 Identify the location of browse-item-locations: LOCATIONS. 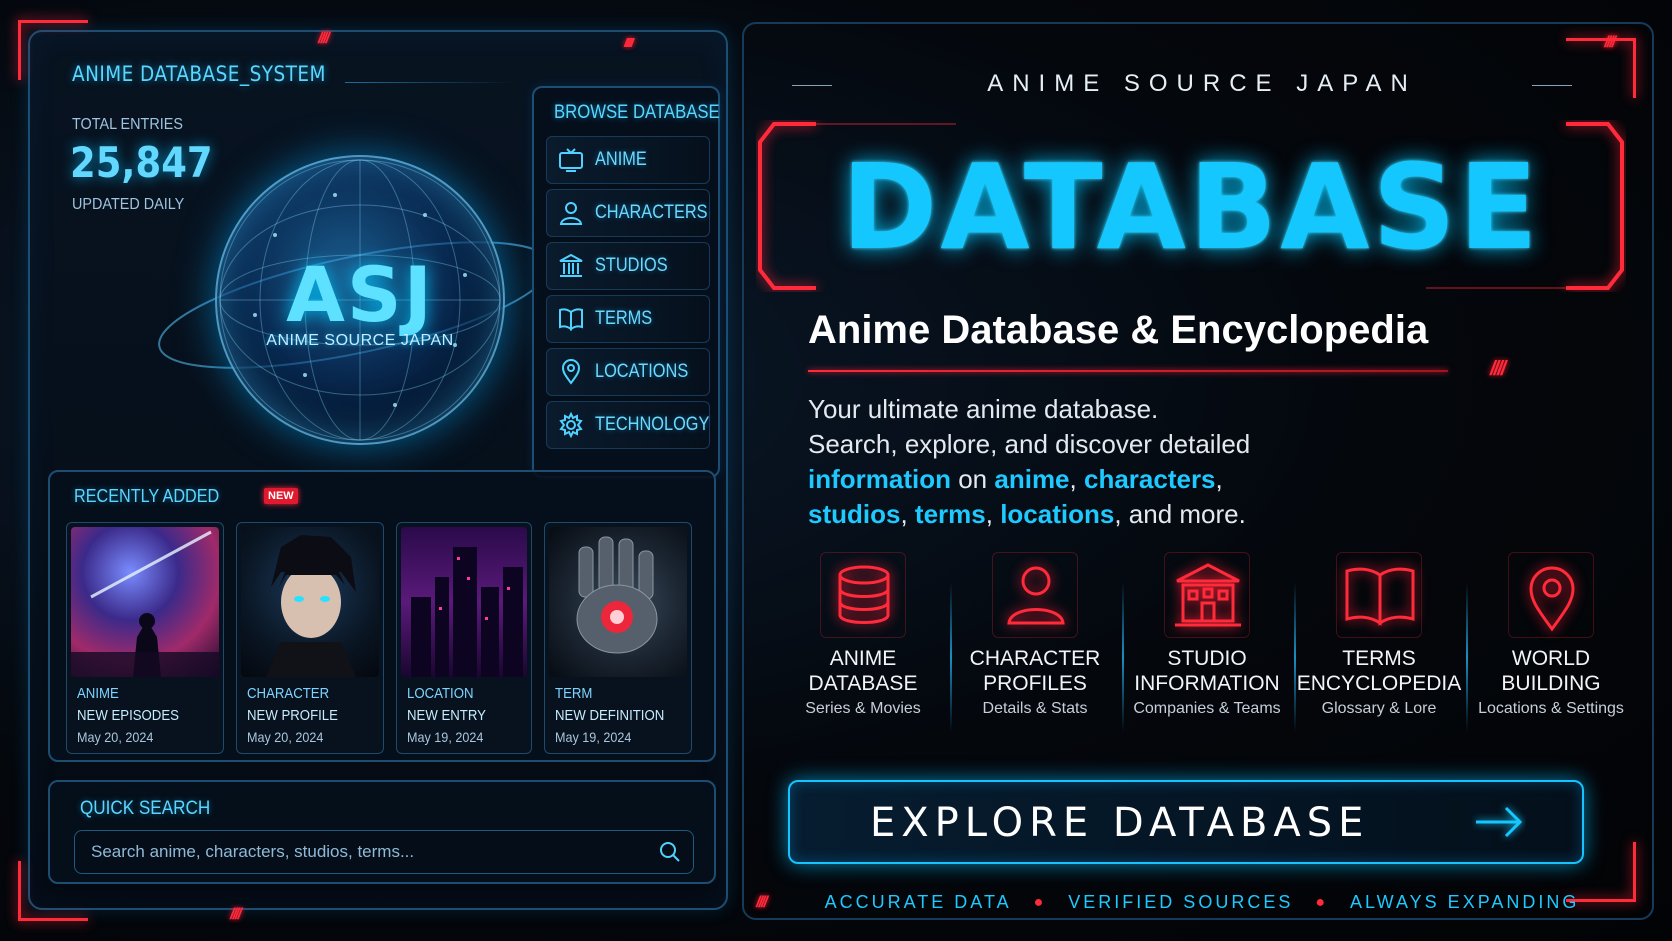
(628, 372).